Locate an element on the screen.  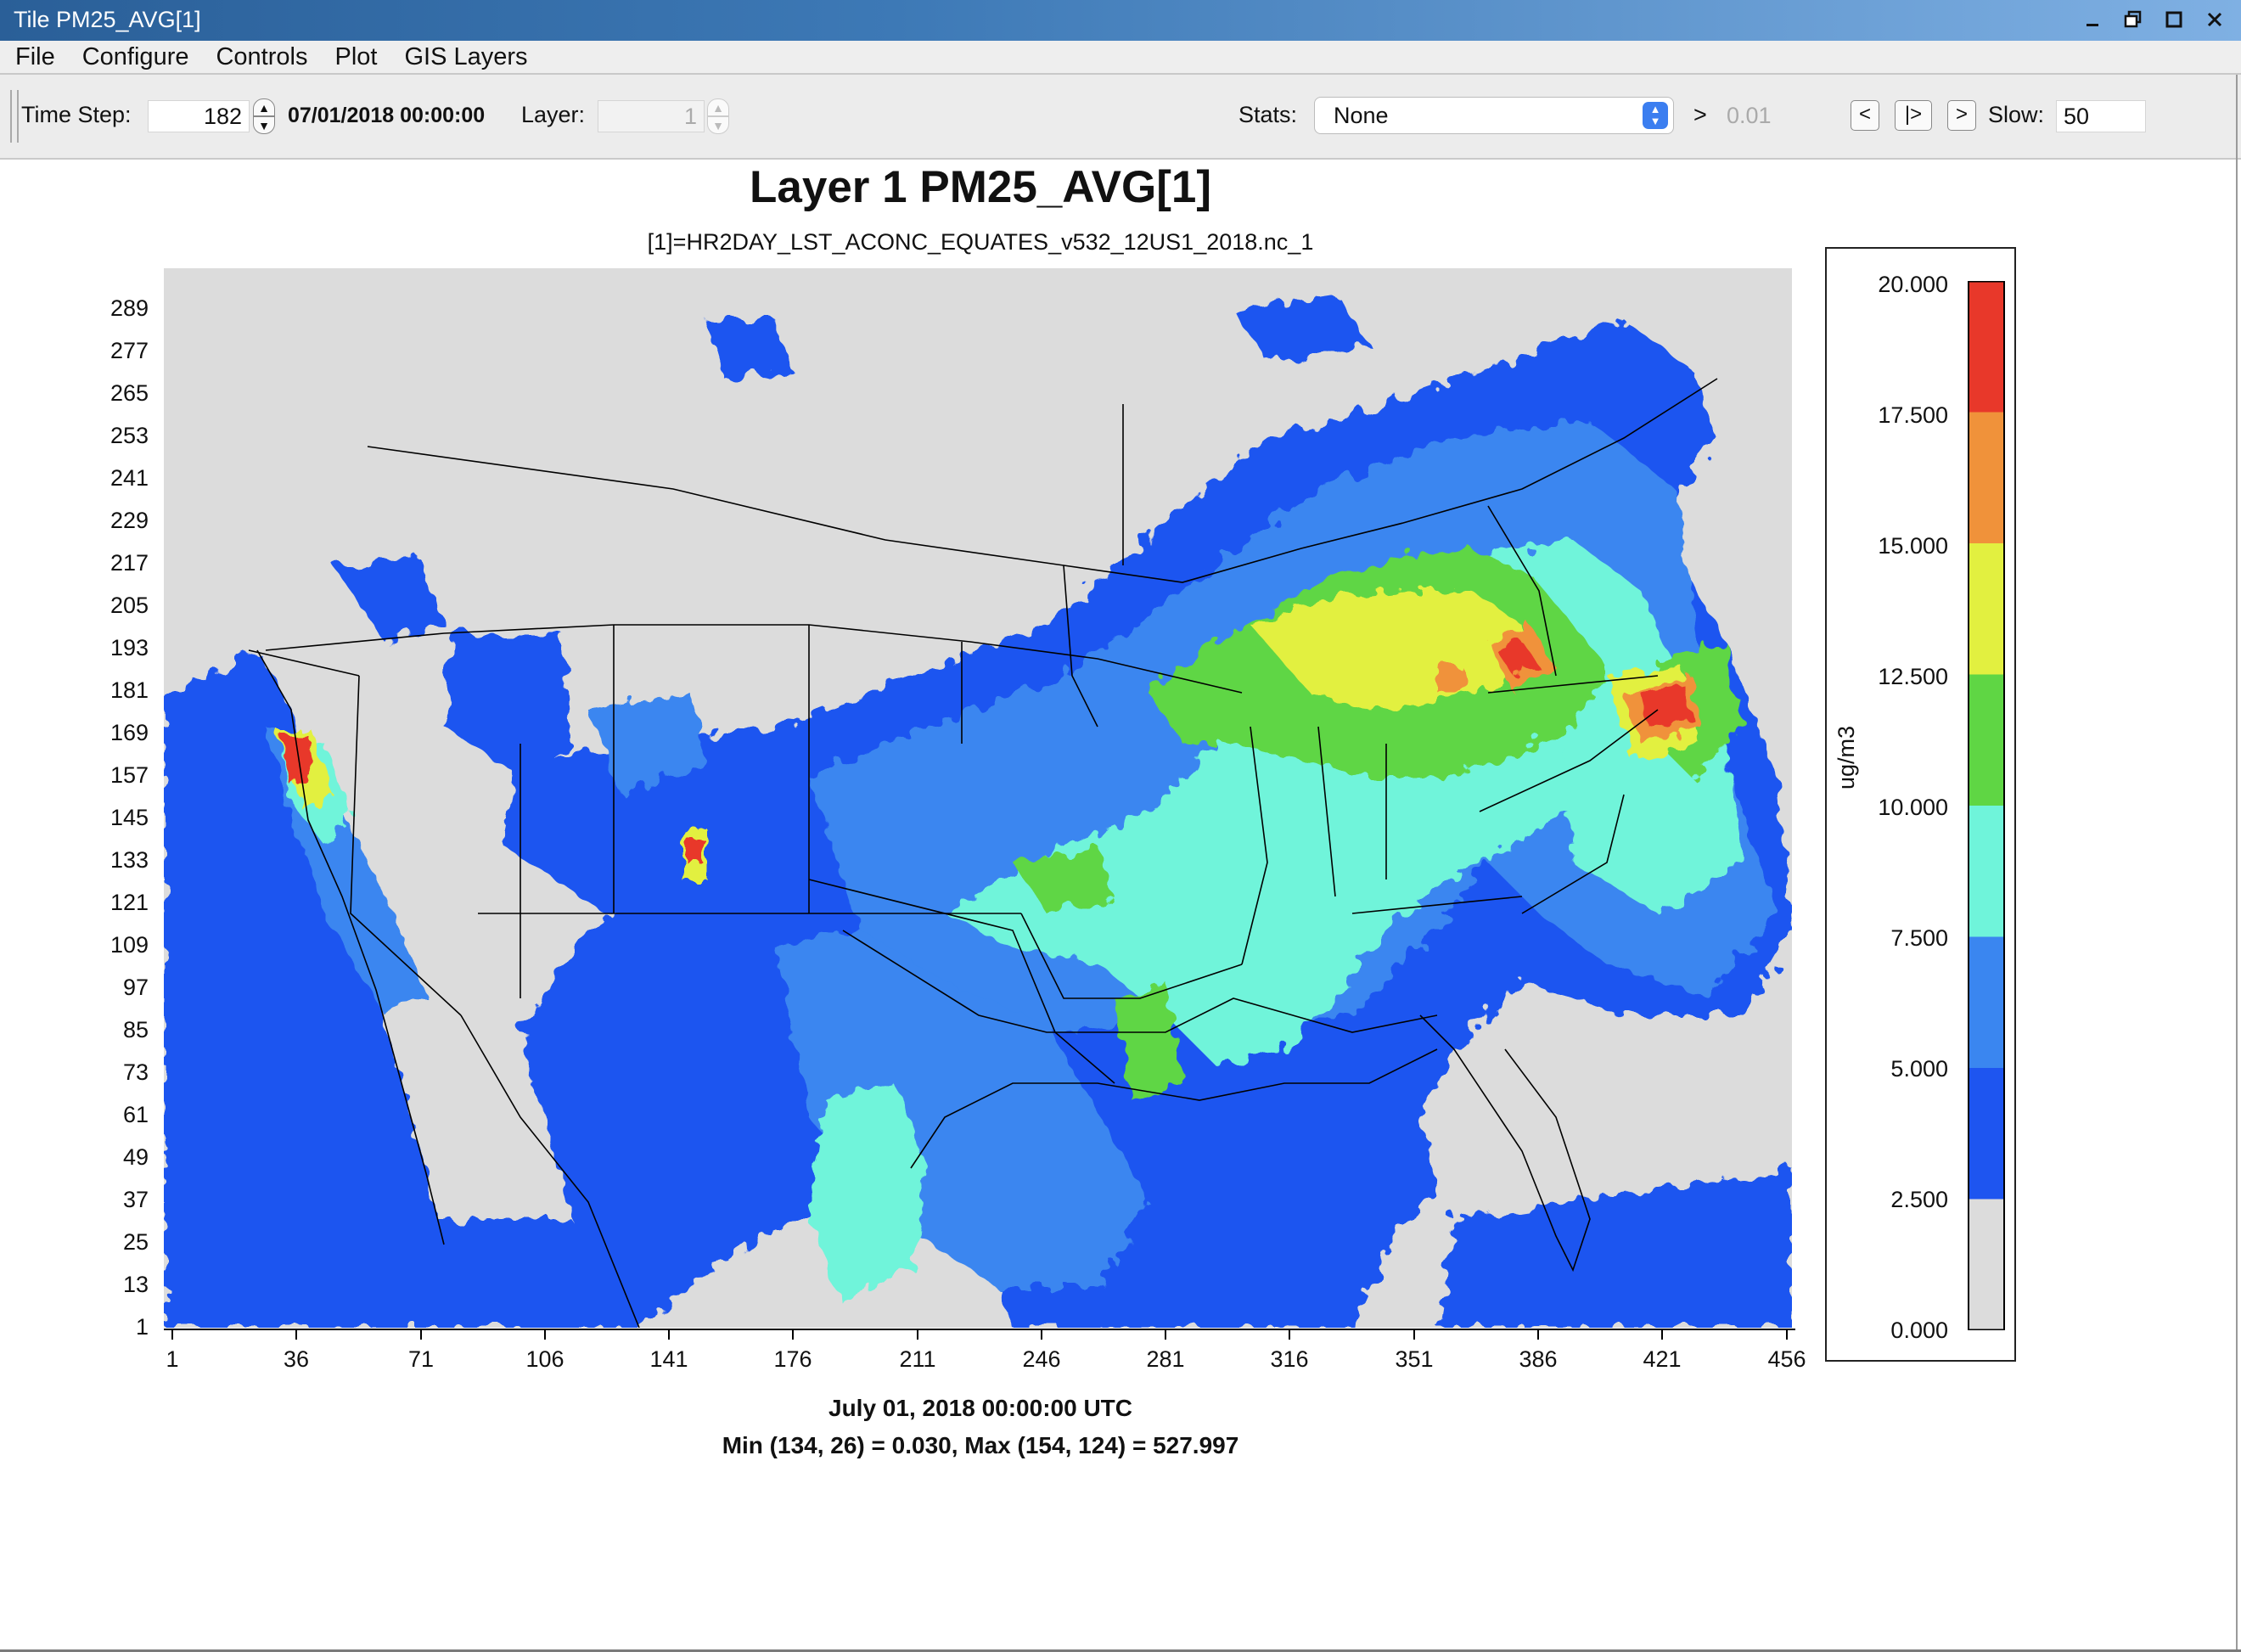
layer-field: 1 is located at coordinates (651, 116).